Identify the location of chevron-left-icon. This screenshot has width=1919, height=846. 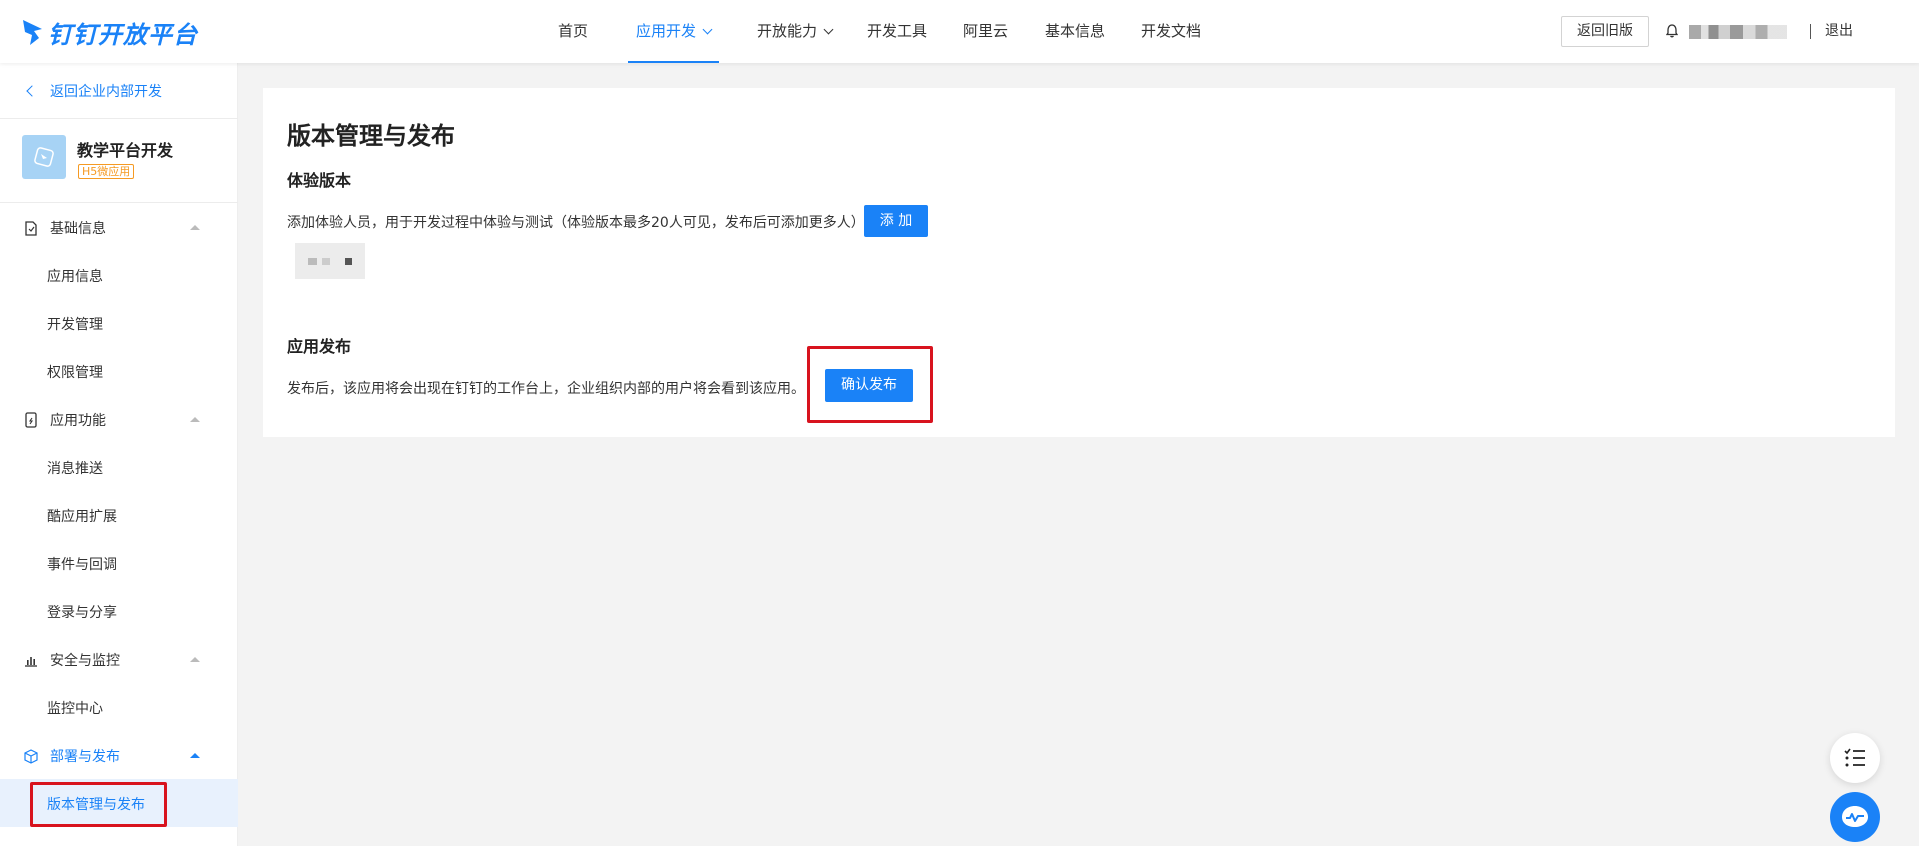
(32, 91).